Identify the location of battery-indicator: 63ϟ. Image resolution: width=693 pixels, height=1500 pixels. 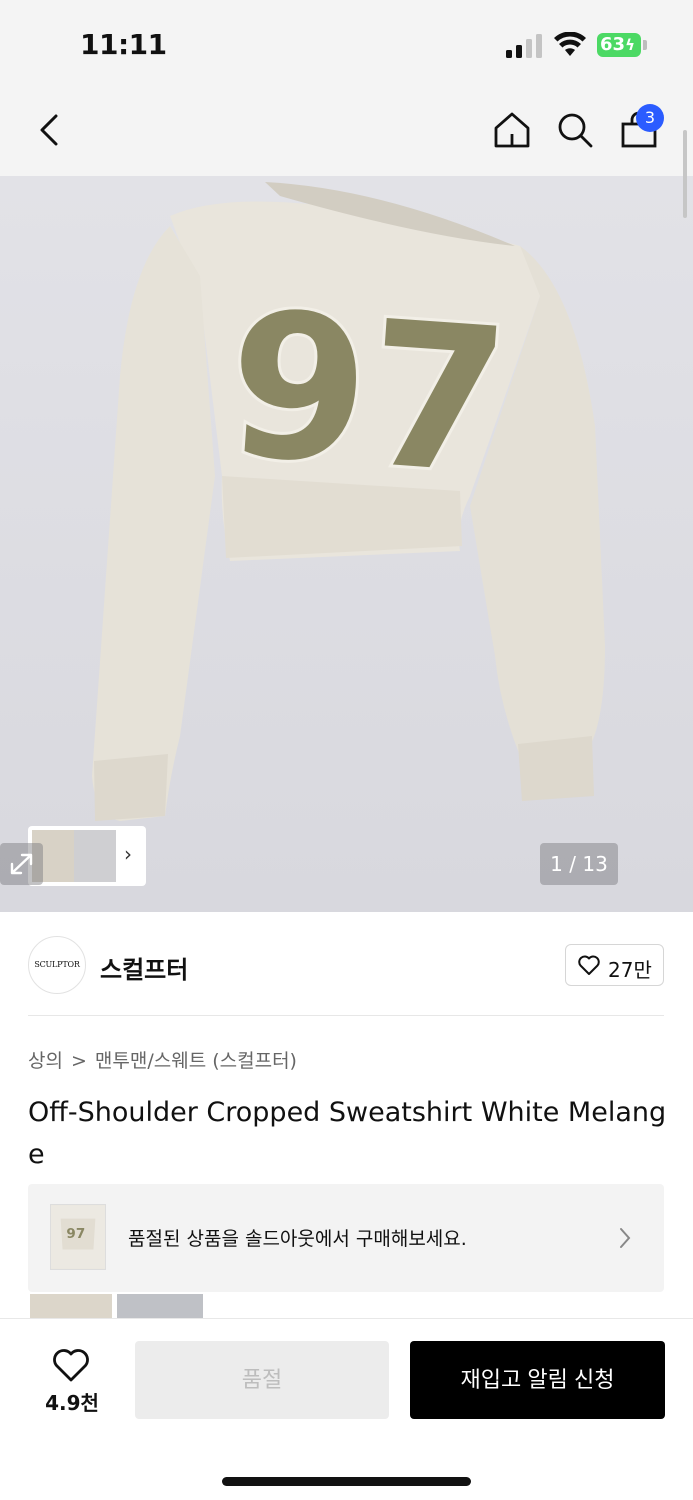
(619, 45).